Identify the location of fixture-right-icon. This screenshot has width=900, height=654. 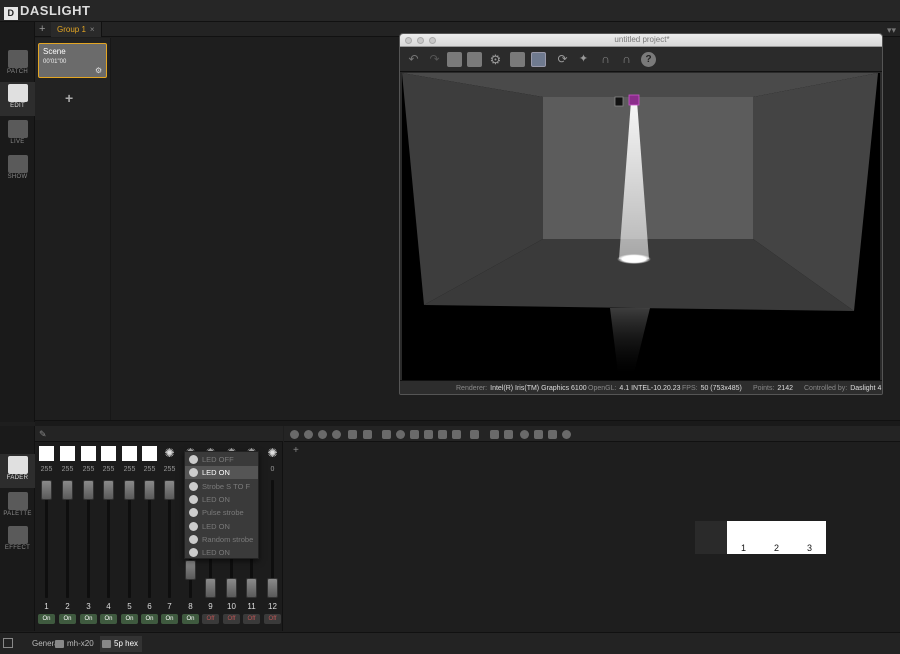
(552, 434).